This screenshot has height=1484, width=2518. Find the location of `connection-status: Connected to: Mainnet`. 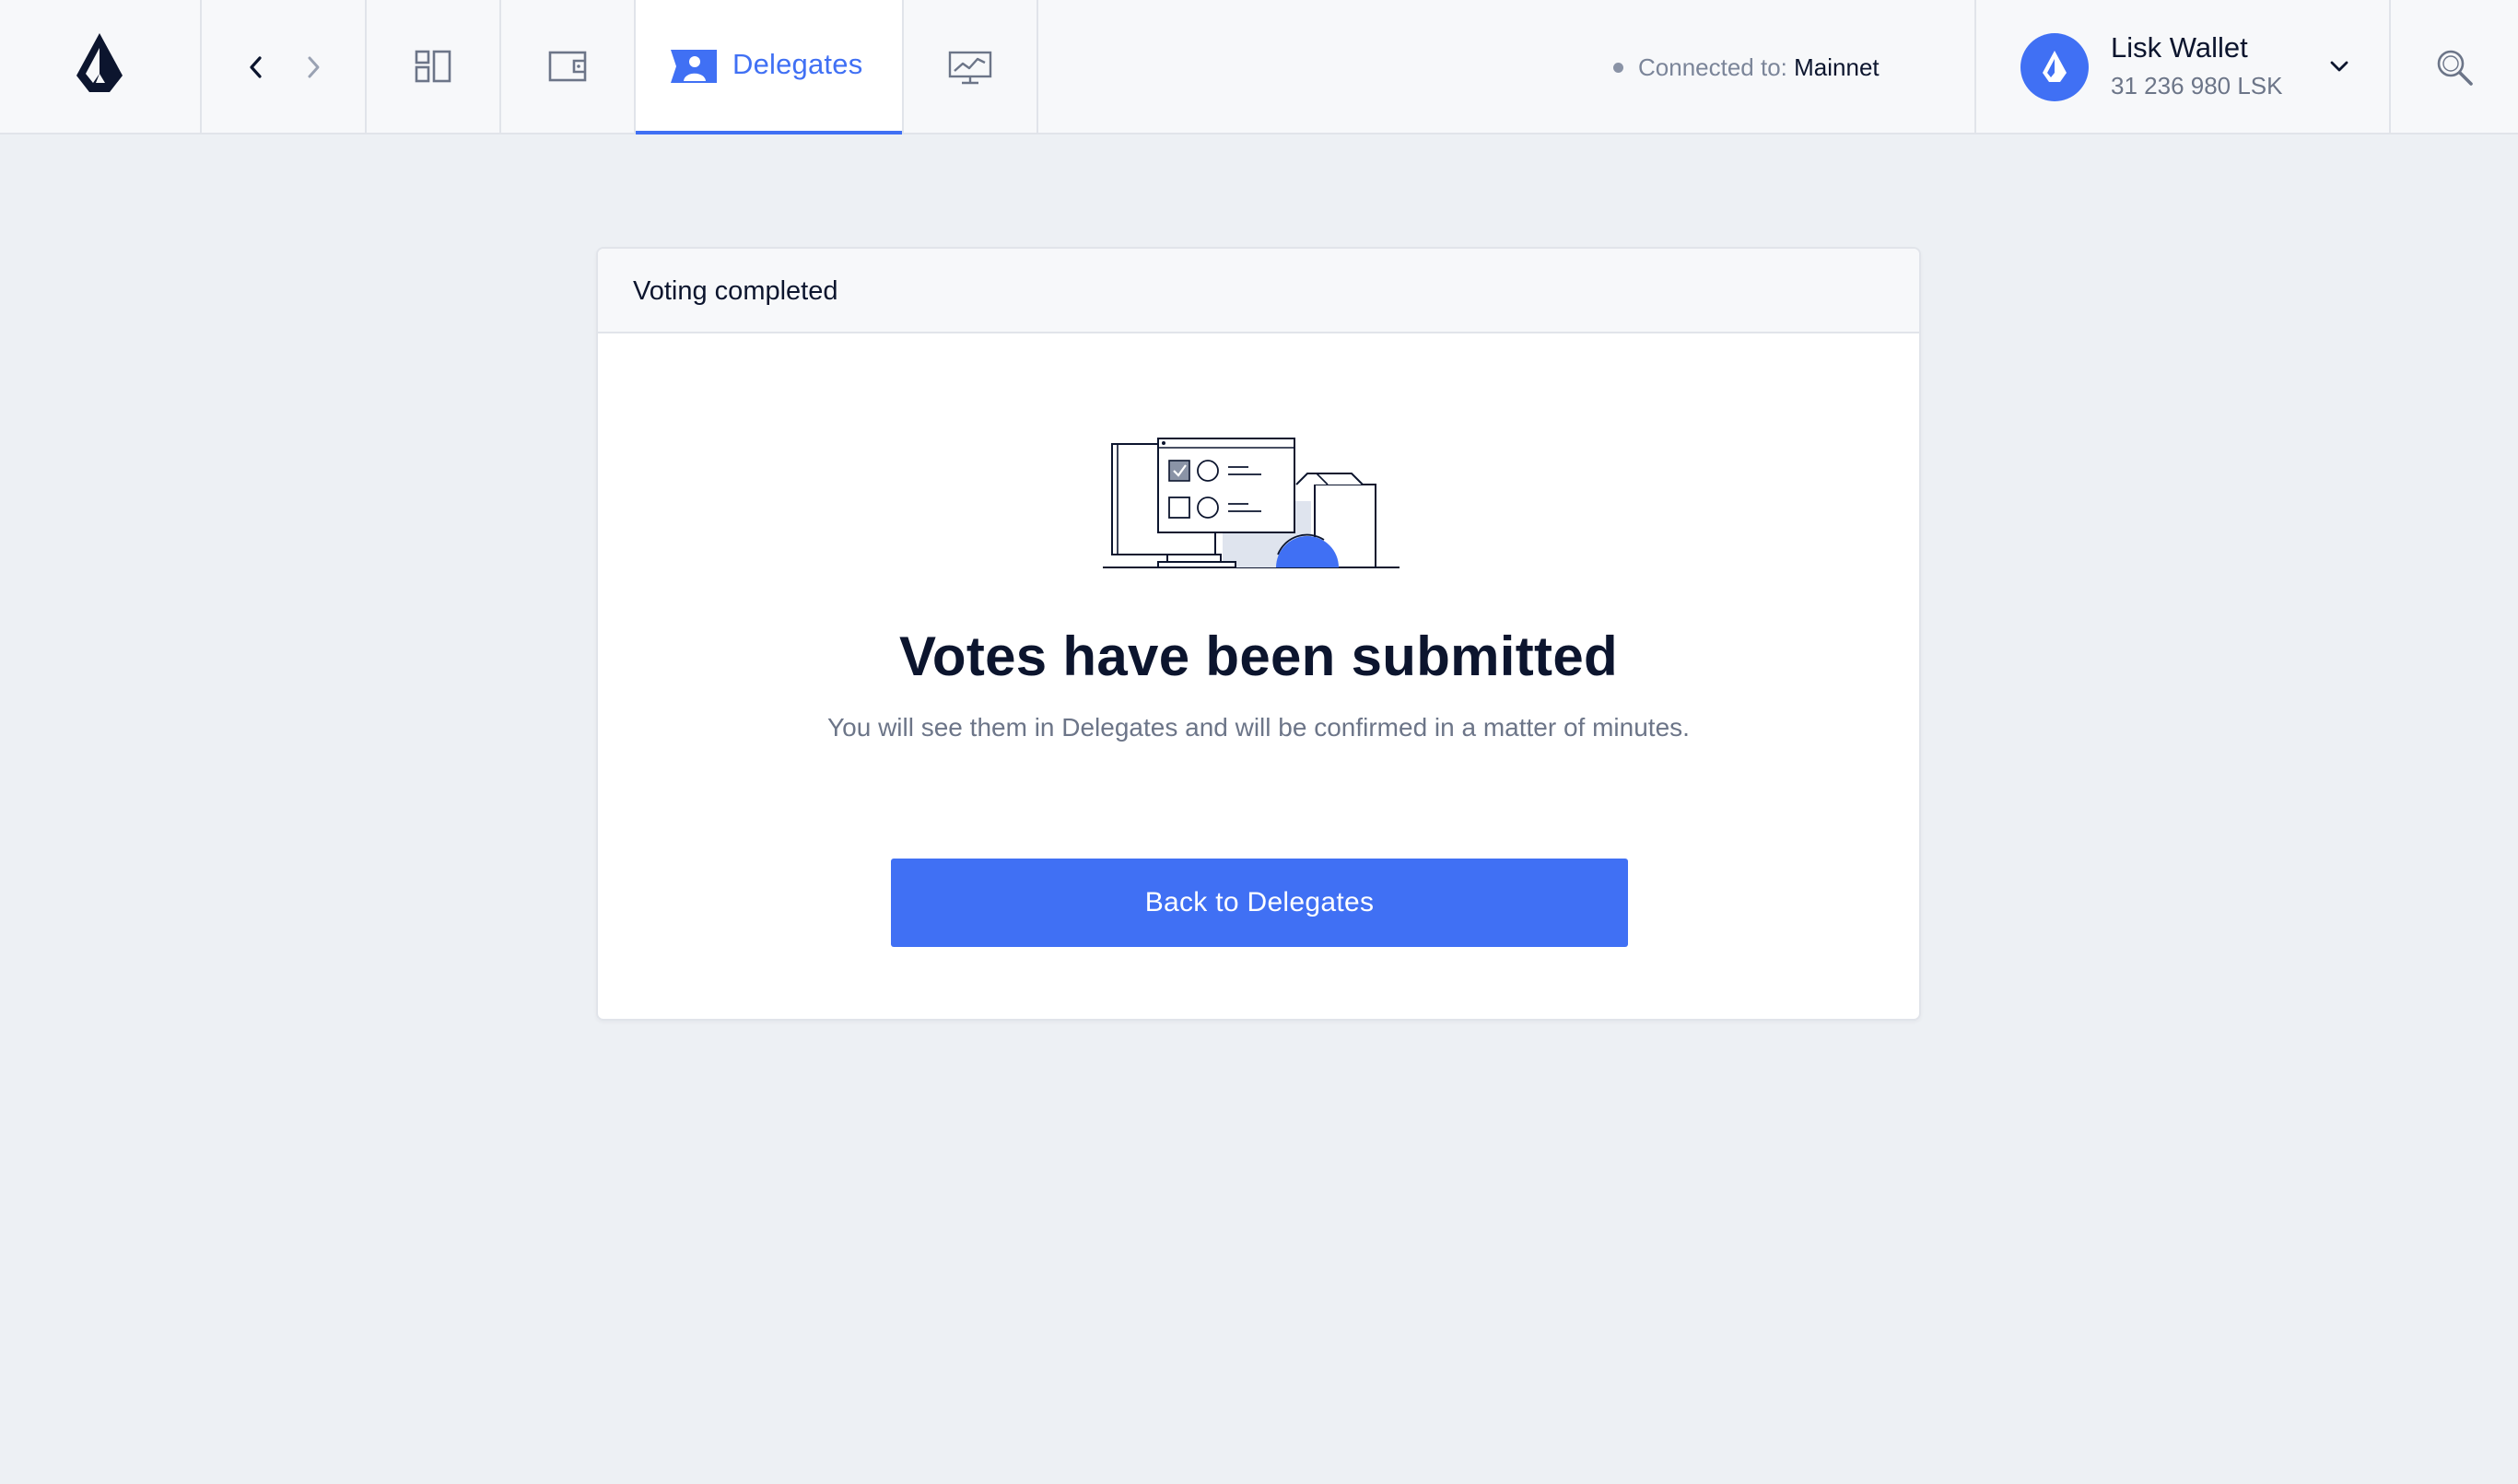

connection-status: Connected to: Mainnet is located at coordinates (1759, 67).